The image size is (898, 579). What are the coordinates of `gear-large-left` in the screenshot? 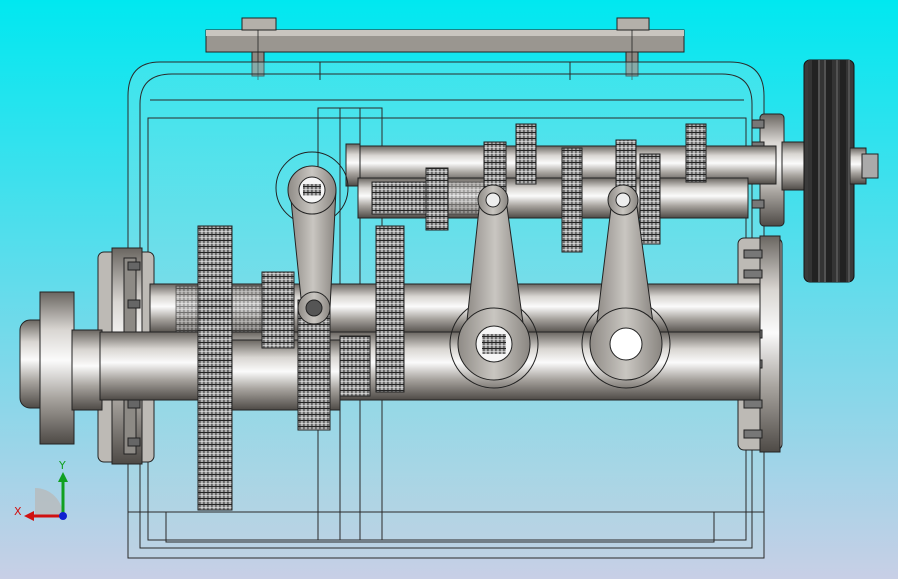 It's located at (215, 368).